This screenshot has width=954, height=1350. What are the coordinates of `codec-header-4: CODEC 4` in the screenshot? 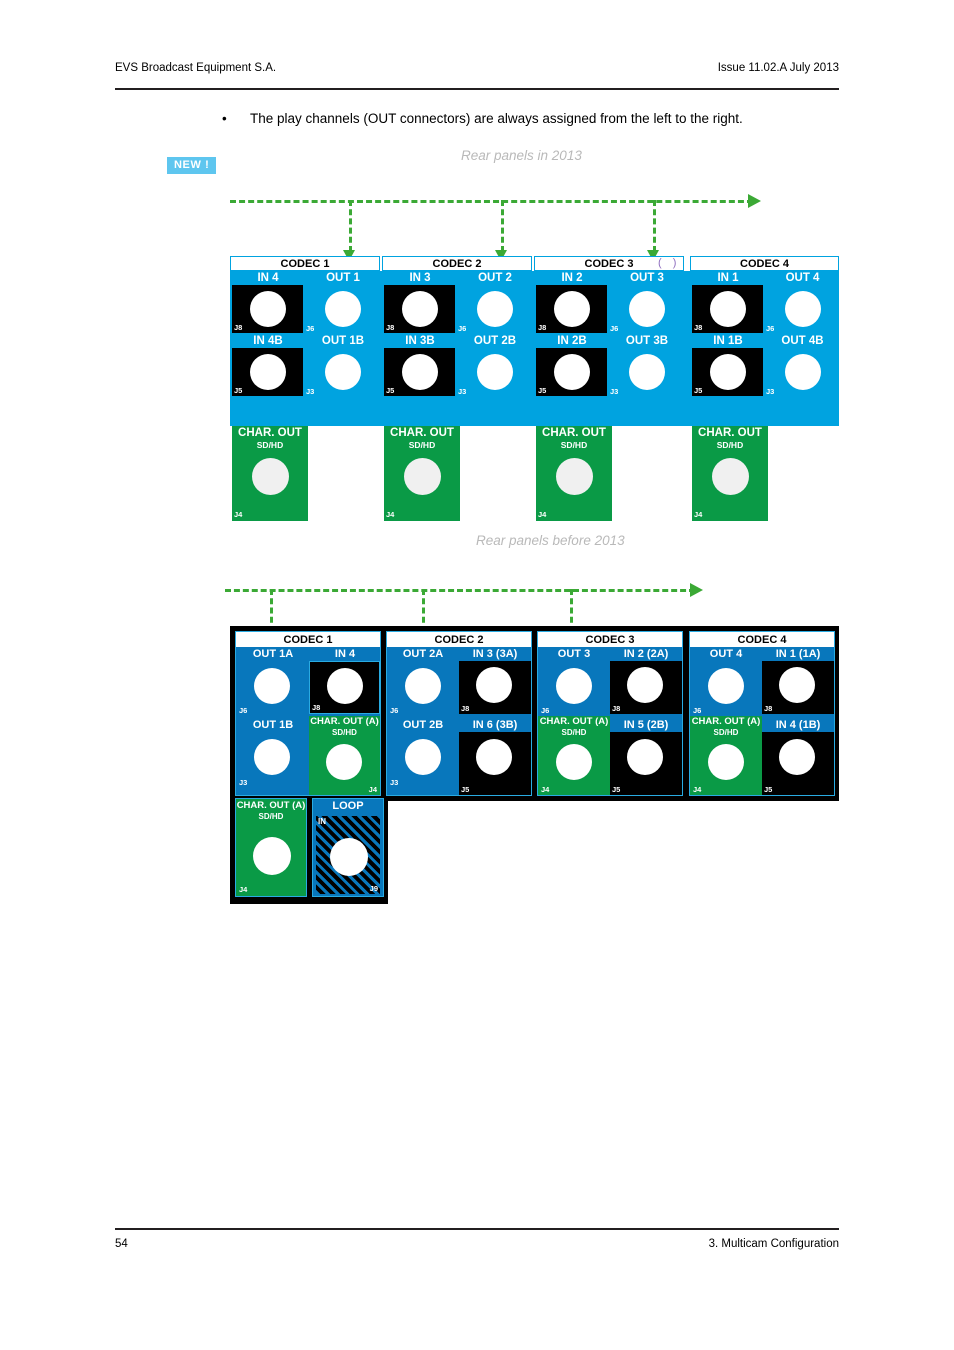 It's located at (764, 263).